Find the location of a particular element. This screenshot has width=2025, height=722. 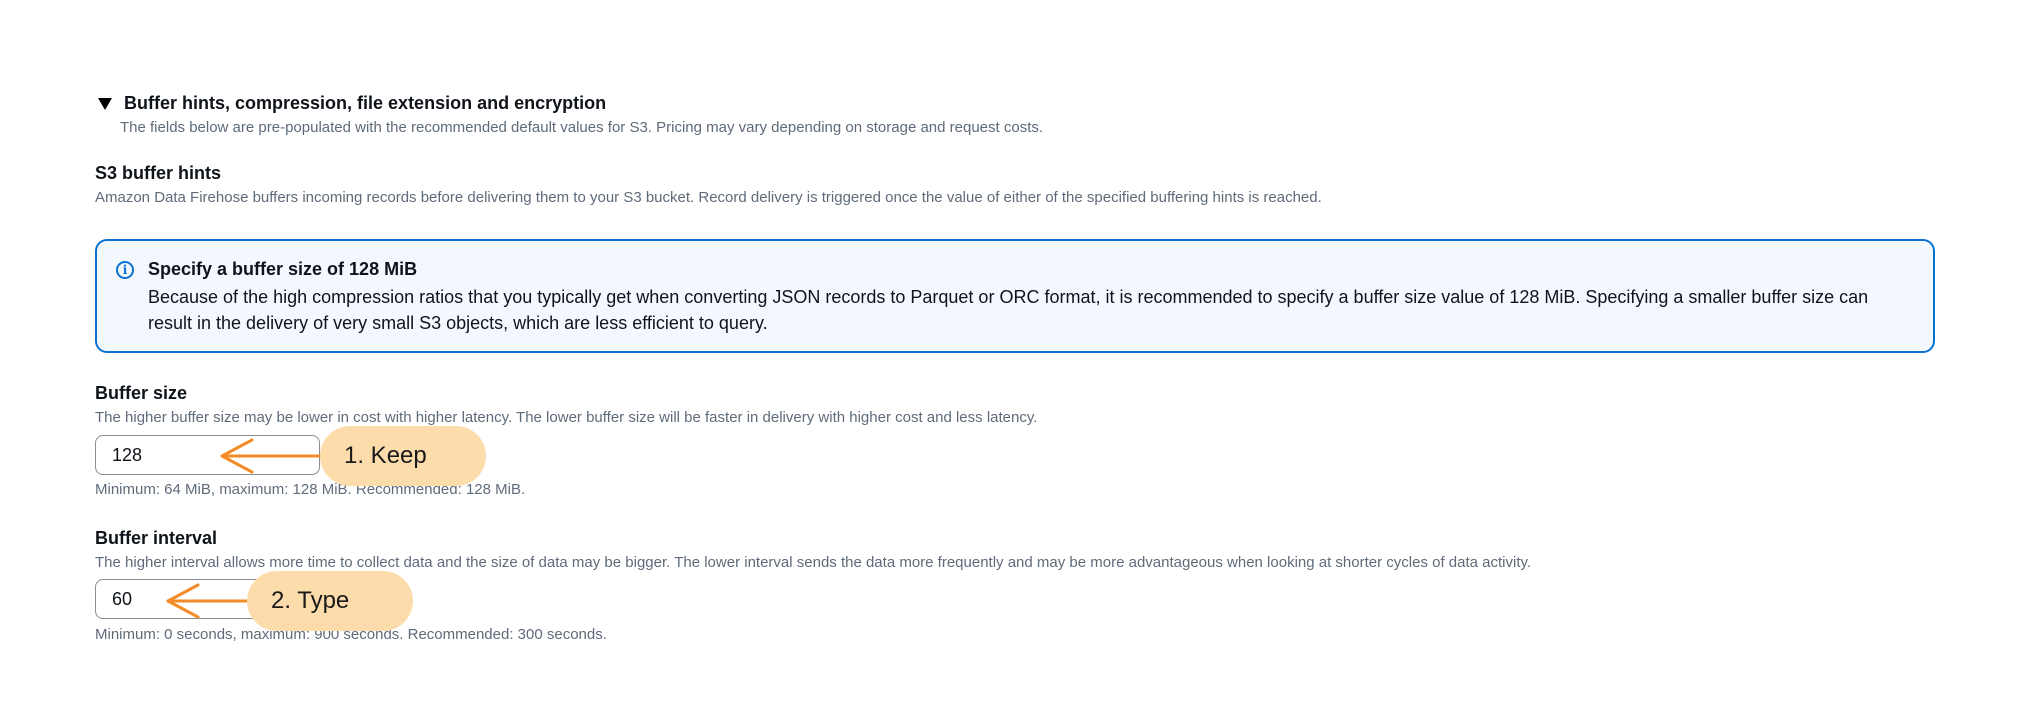

arrow-step2-icon is located at coordinates (209, 601).